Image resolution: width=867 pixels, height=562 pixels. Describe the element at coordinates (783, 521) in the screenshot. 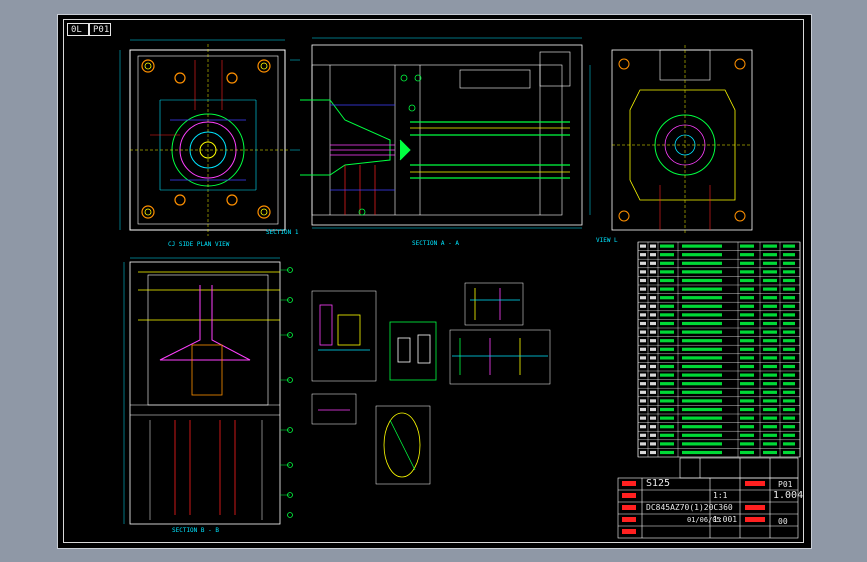

I see `title-rev: 00` at that location.